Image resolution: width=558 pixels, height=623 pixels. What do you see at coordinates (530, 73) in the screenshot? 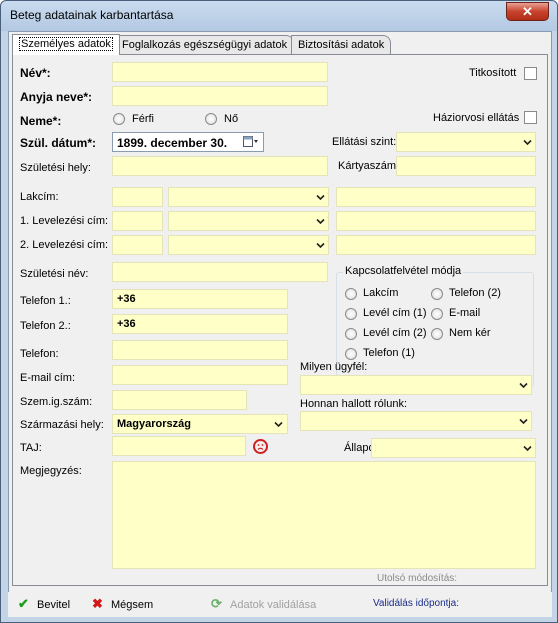
I see `titkositott-checkbox` at bounding box center [530, 73].